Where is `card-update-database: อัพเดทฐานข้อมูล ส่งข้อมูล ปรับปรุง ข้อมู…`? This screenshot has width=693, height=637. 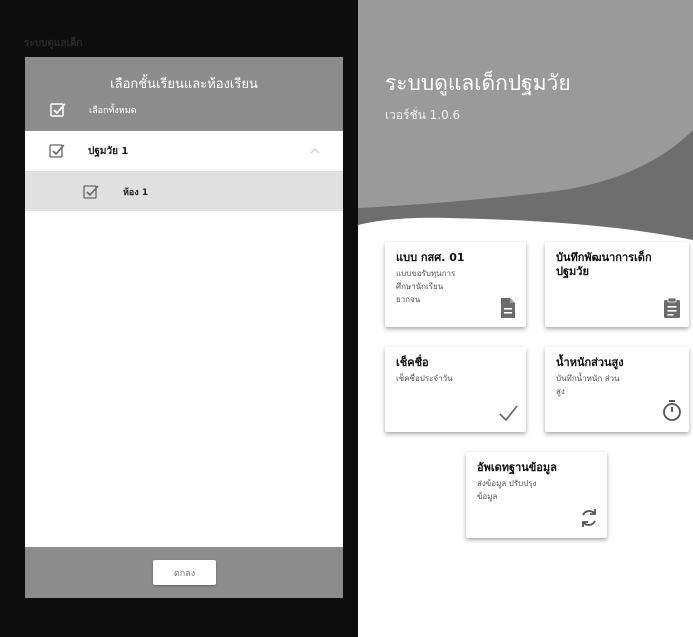
card-update-database: อัพเดทฐานข้อมูล ส่งข้อมูล ปรับปรุง ข้อมู… is located at coordinates (536, 495).